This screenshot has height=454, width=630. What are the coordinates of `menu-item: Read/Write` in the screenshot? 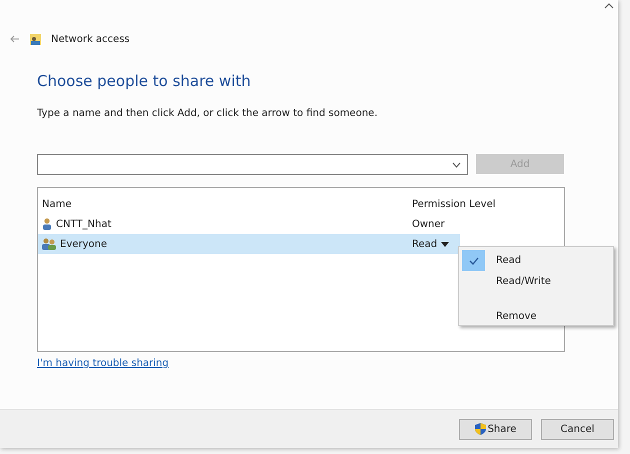 It's located at (536, 281).